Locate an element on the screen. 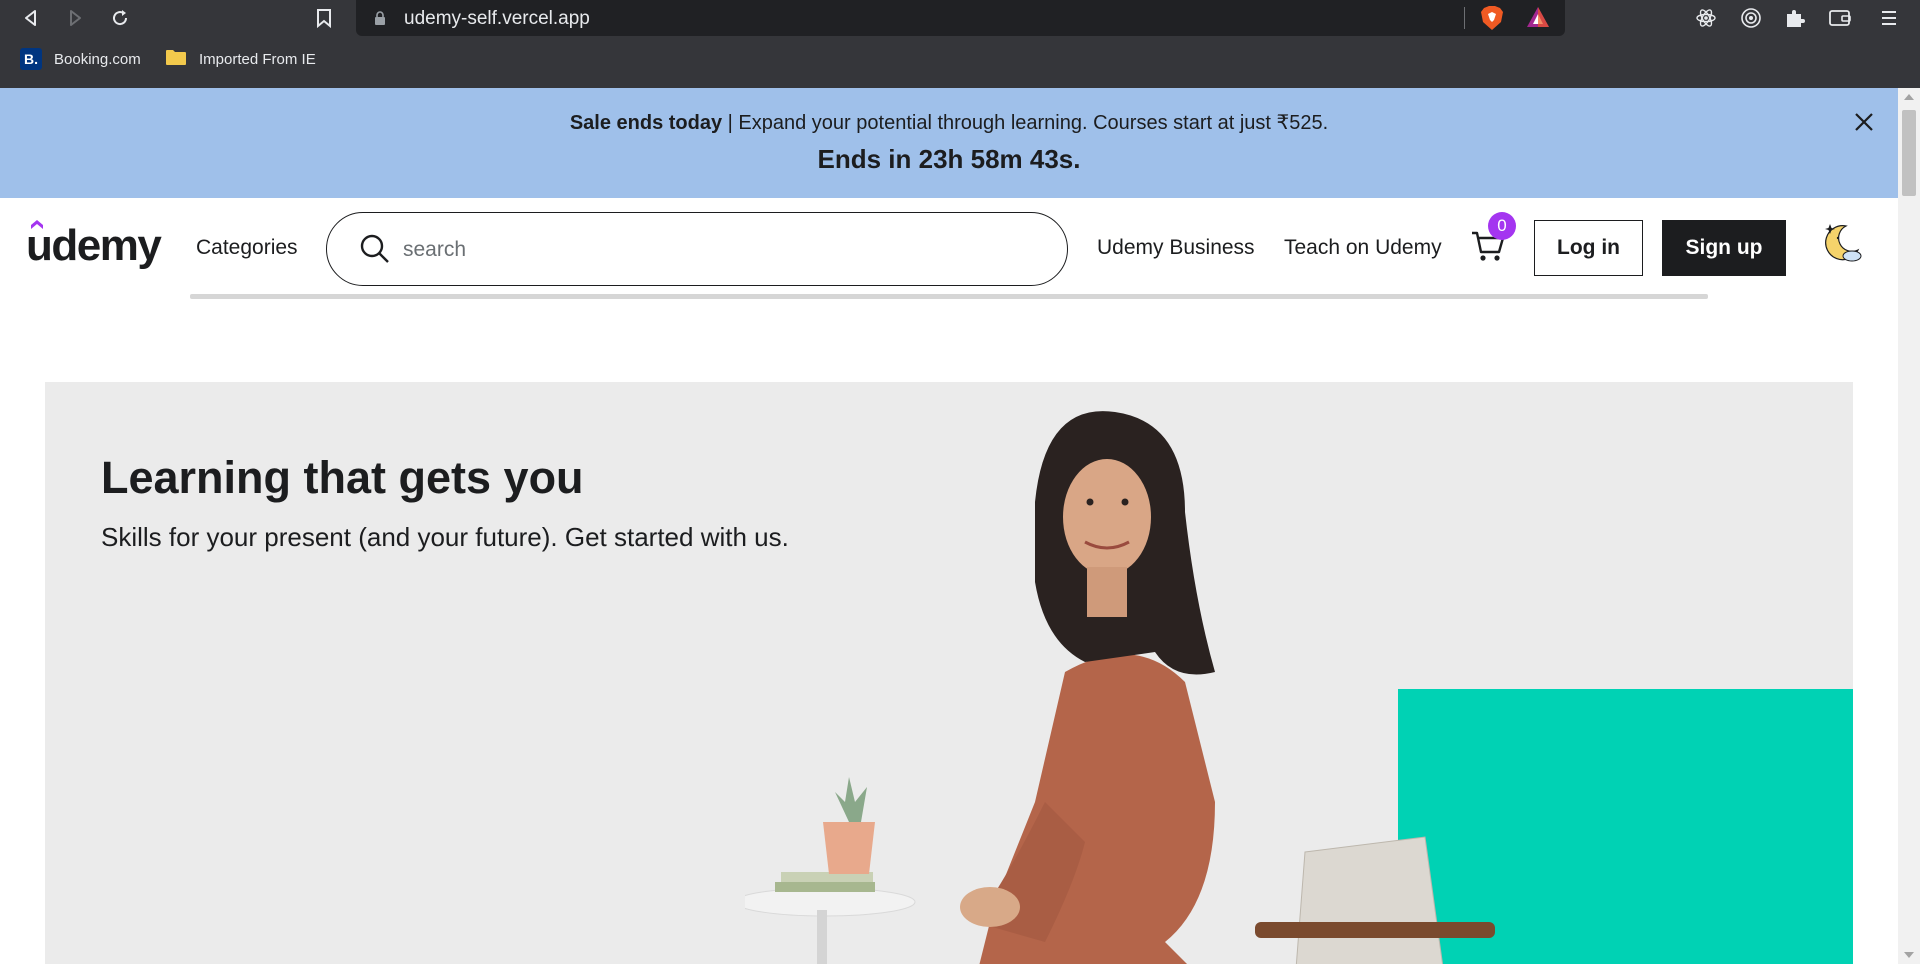  dark-mode-toggle-icon is located at coordinates (1841, 243).